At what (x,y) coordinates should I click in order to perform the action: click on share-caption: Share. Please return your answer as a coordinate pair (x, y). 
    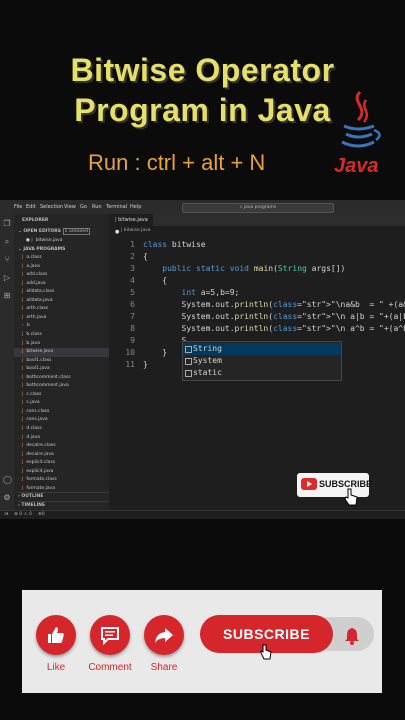
    Looking at the image, I should click on (164, 667).